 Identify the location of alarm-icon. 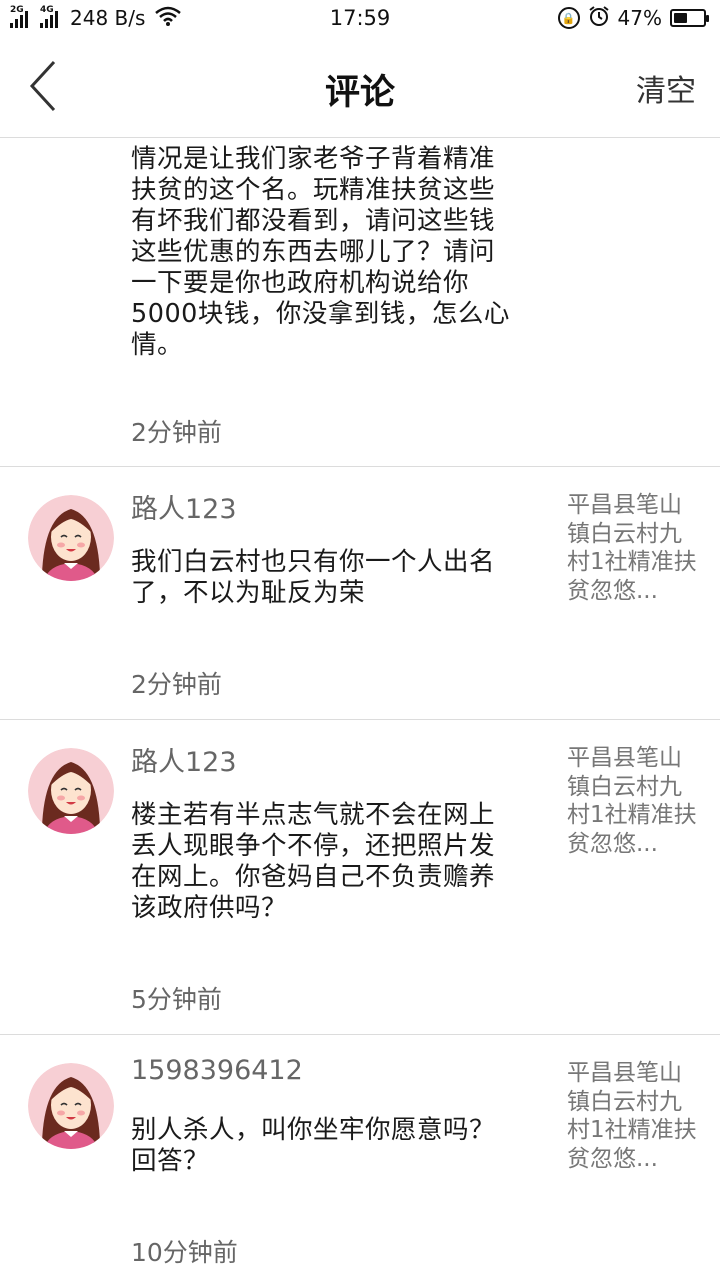
(599, 18).